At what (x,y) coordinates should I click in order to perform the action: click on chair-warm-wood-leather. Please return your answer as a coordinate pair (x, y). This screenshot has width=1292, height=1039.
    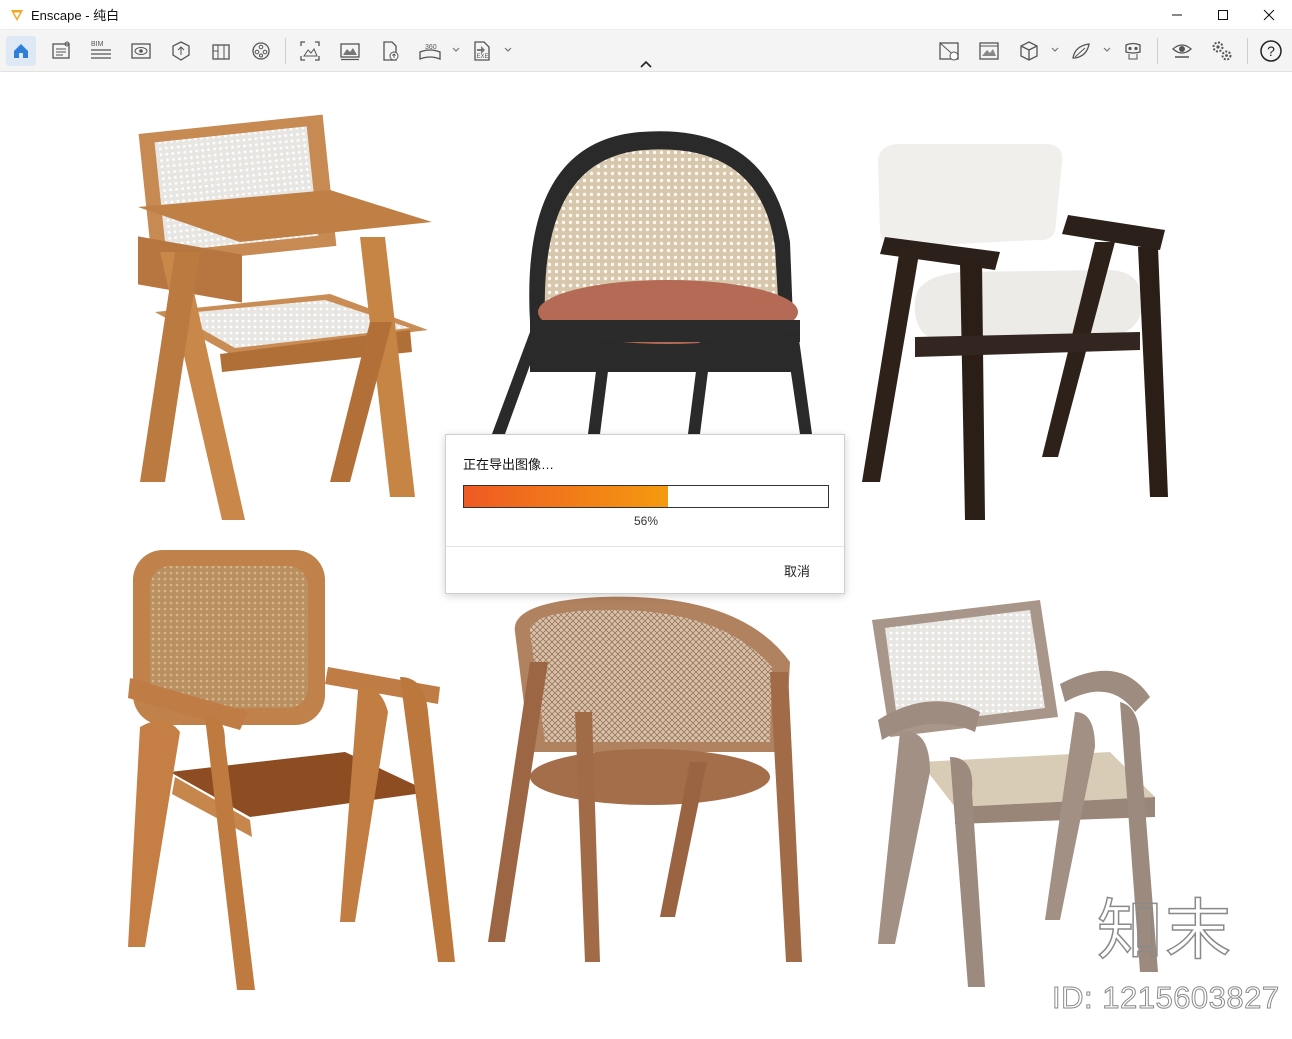
    Looking at the image, I should click on (291, 770).